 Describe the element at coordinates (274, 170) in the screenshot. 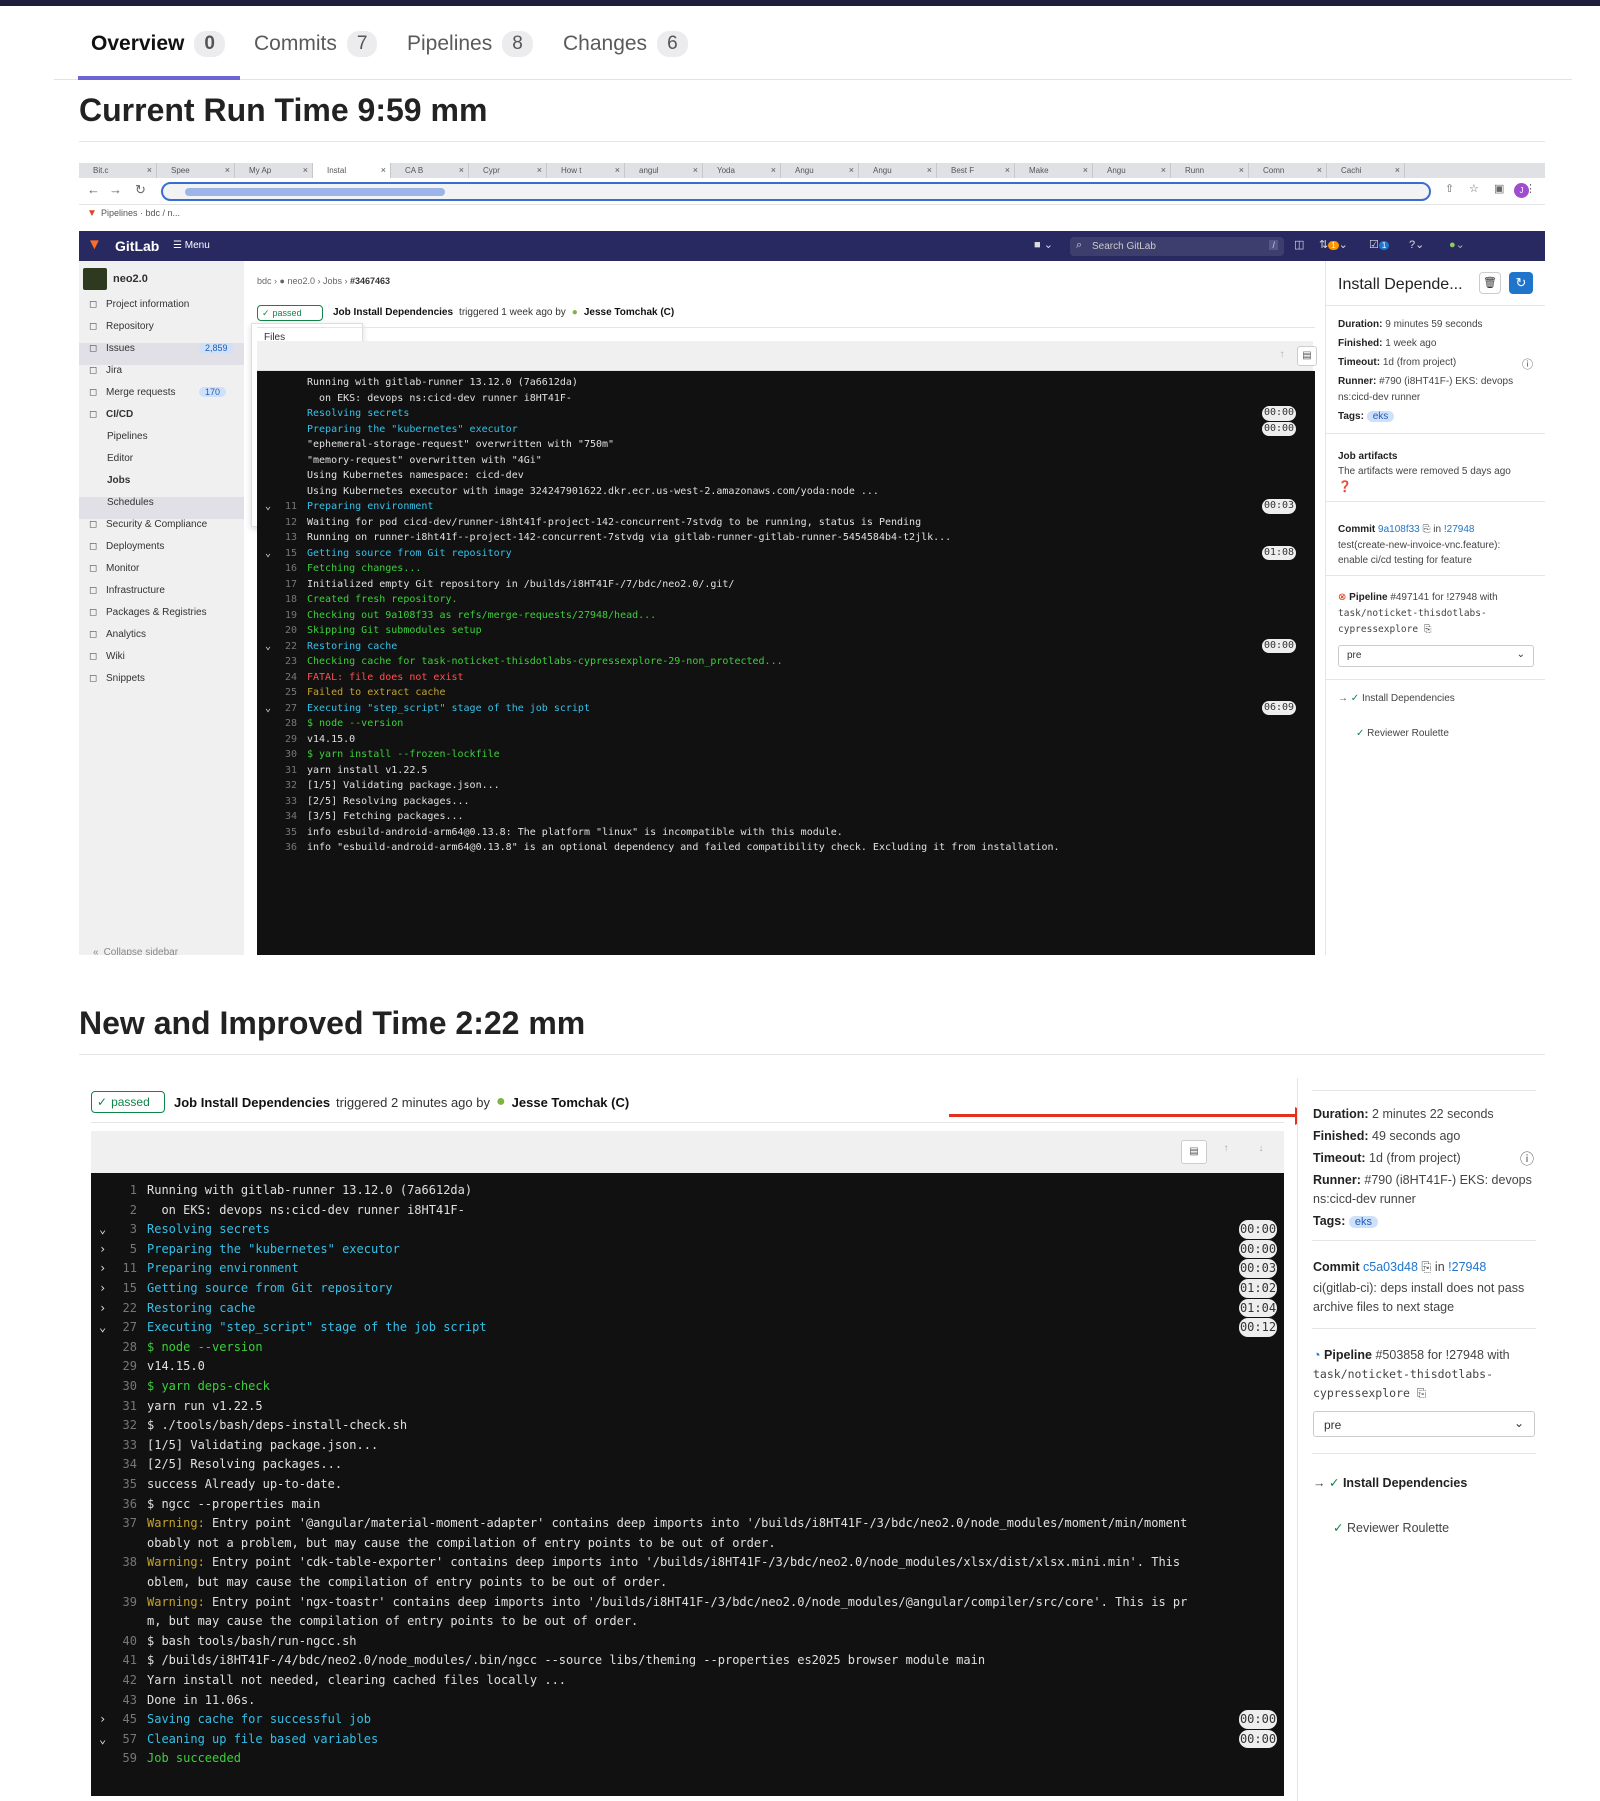

I see `browser-tab: My Ap ×` at that location.